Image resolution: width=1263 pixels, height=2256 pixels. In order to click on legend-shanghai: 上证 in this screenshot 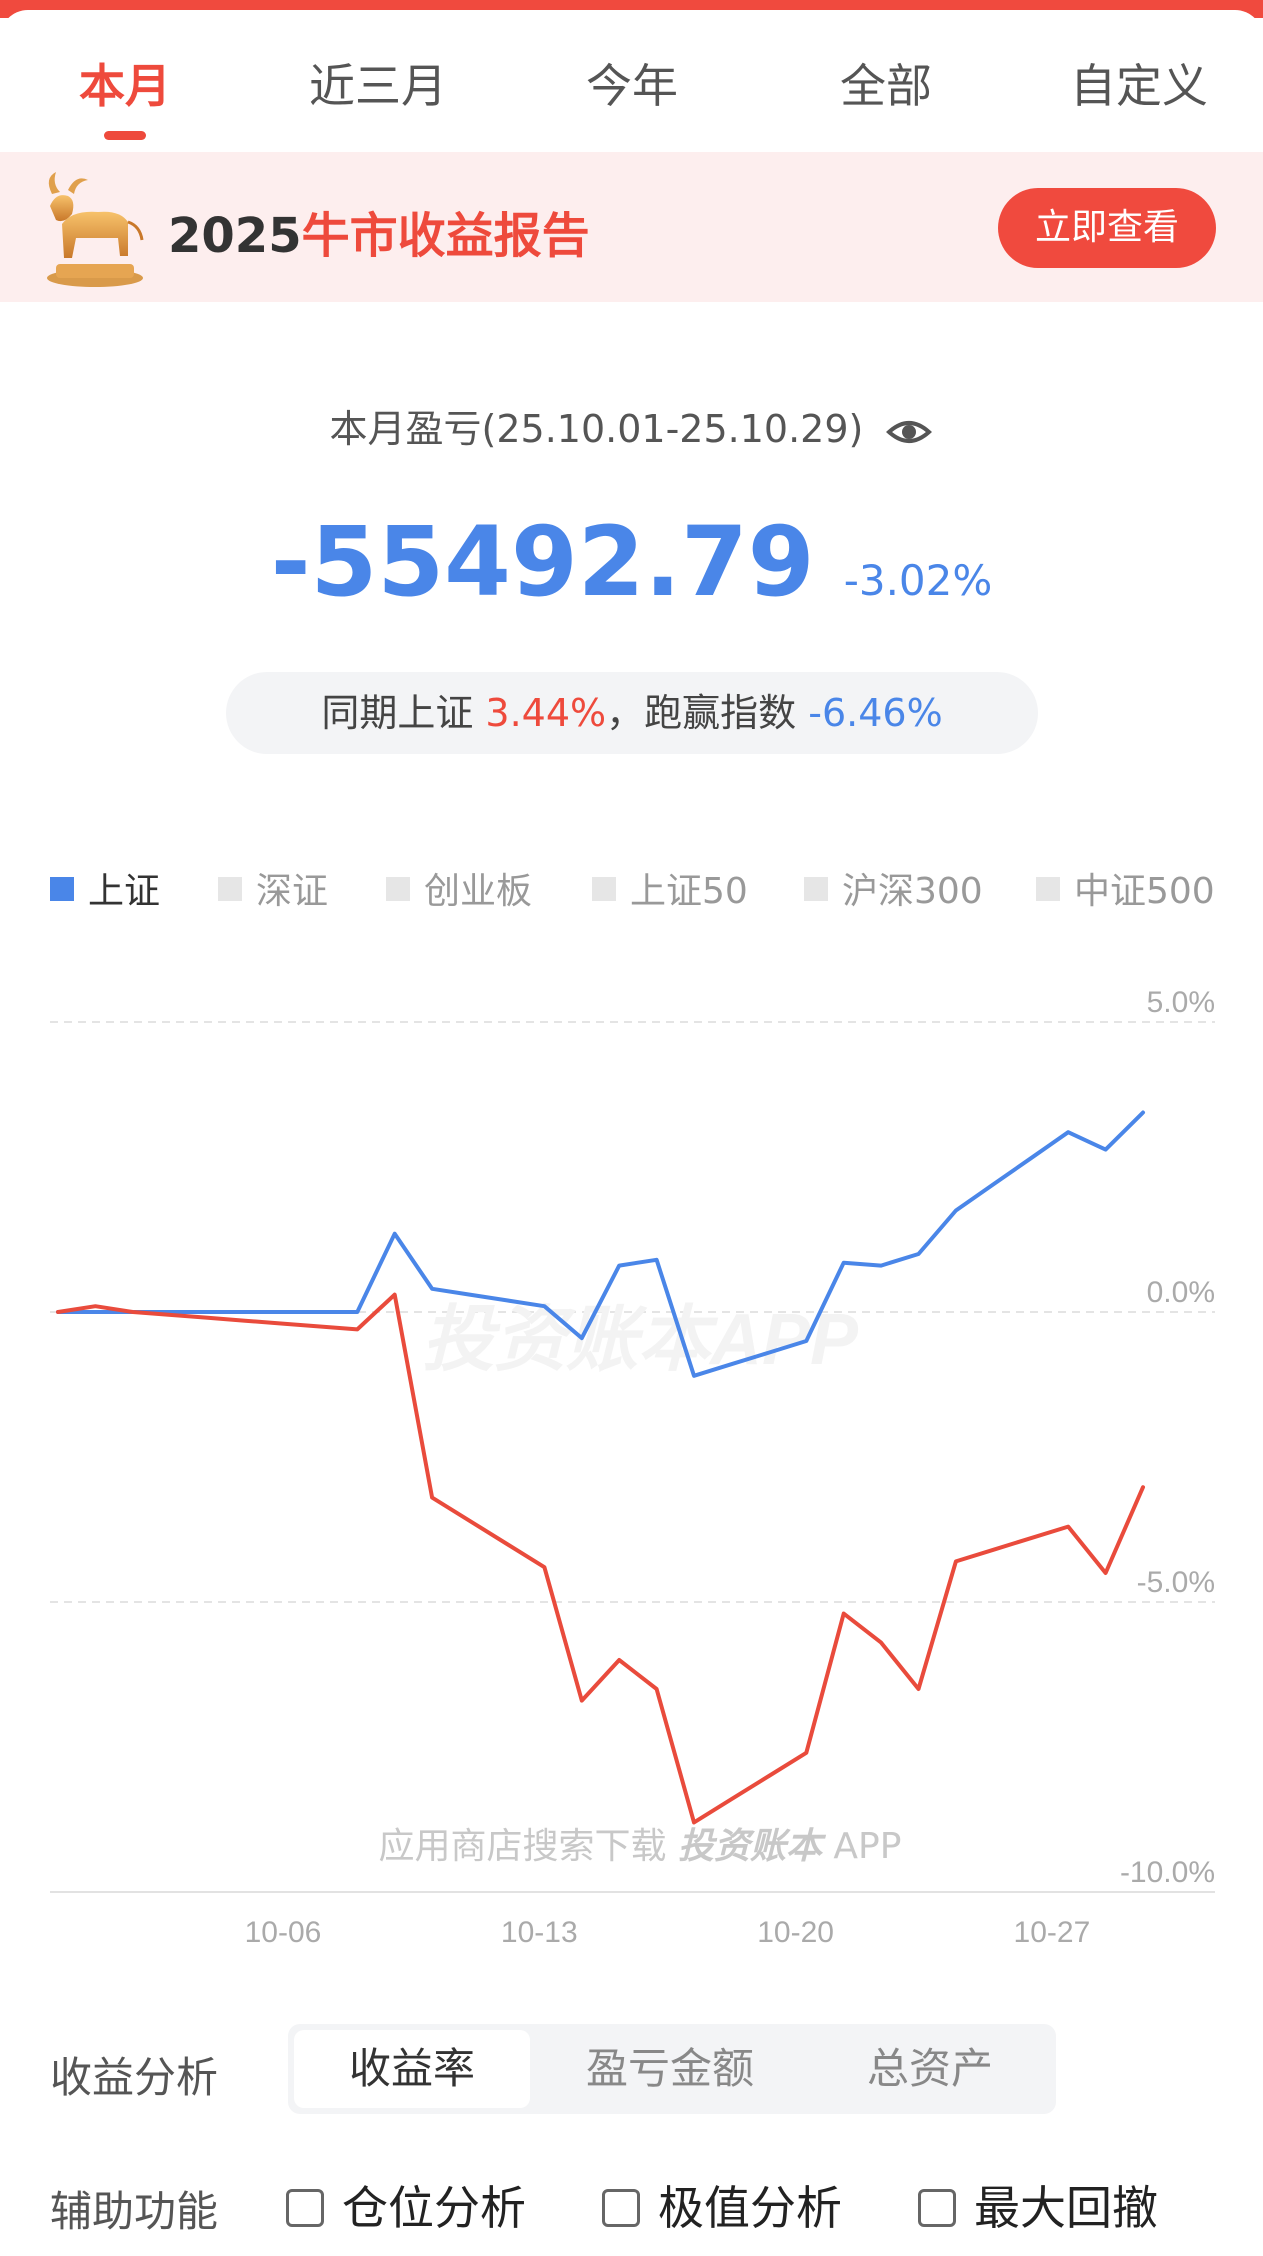, I will do `click(105, 888)`.